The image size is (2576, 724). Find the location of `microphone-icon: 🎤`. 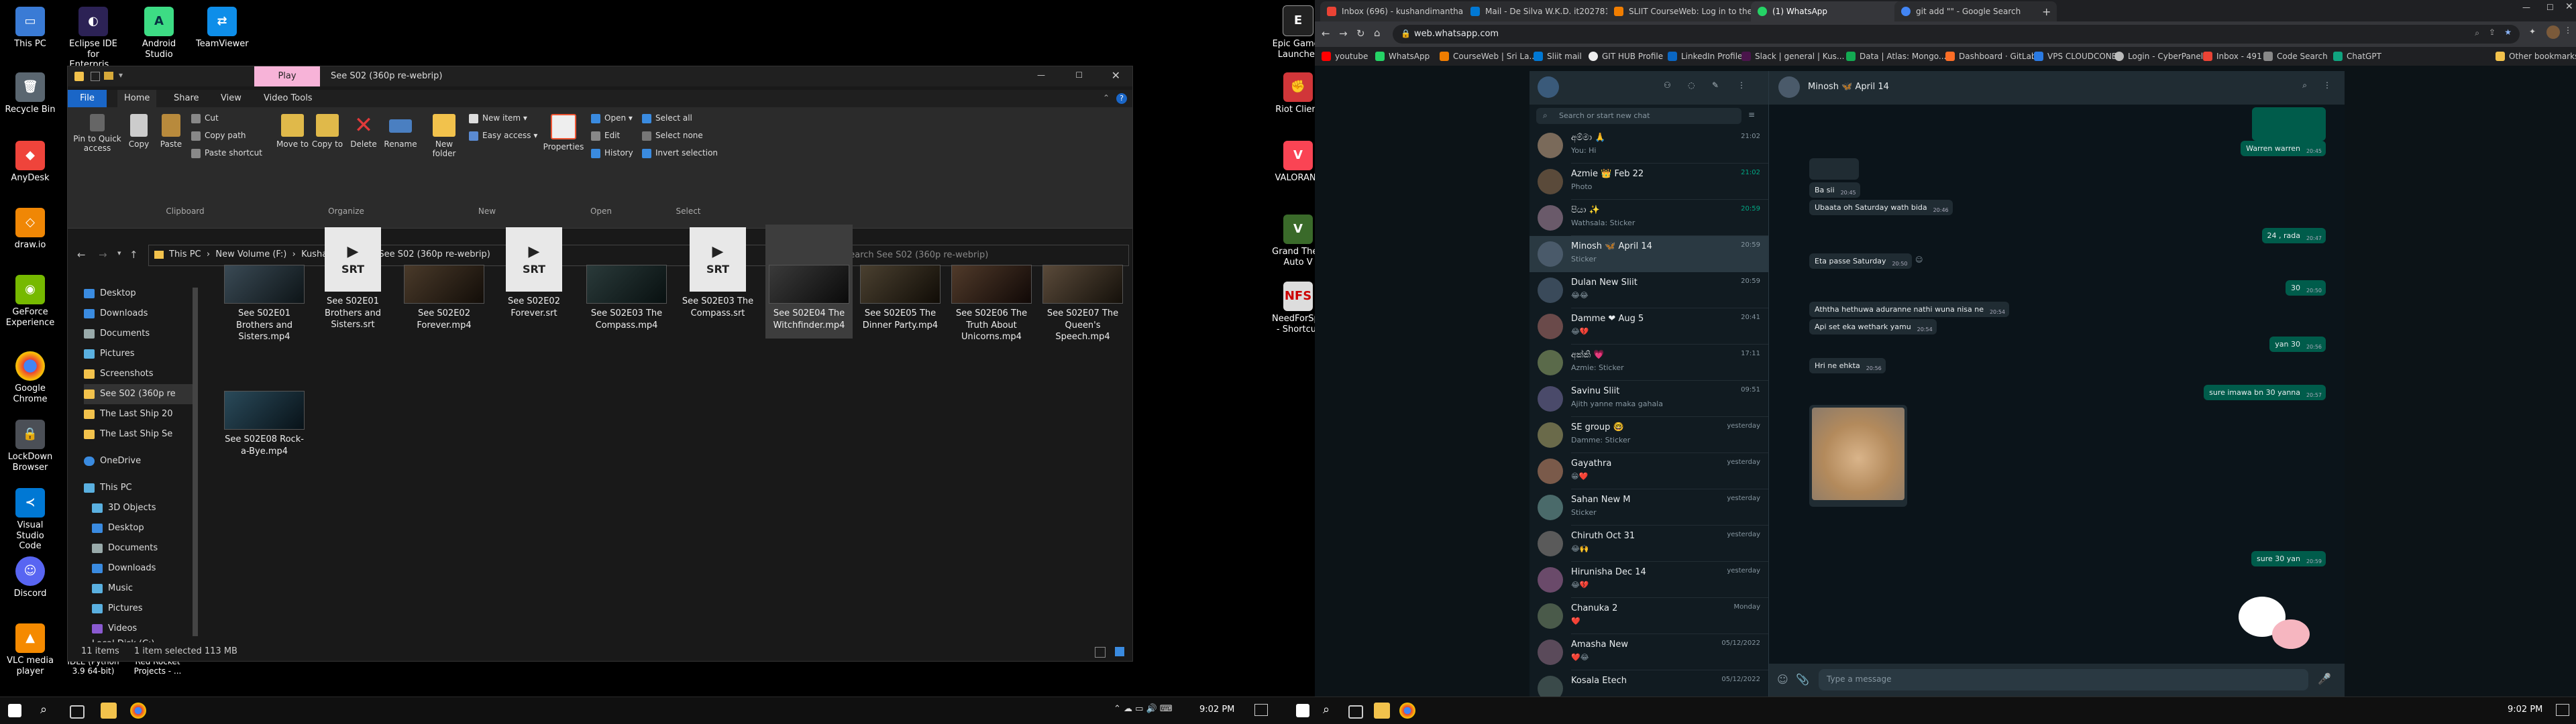

microphone-icon: 🎤 is located at coordinates (2324, 678).